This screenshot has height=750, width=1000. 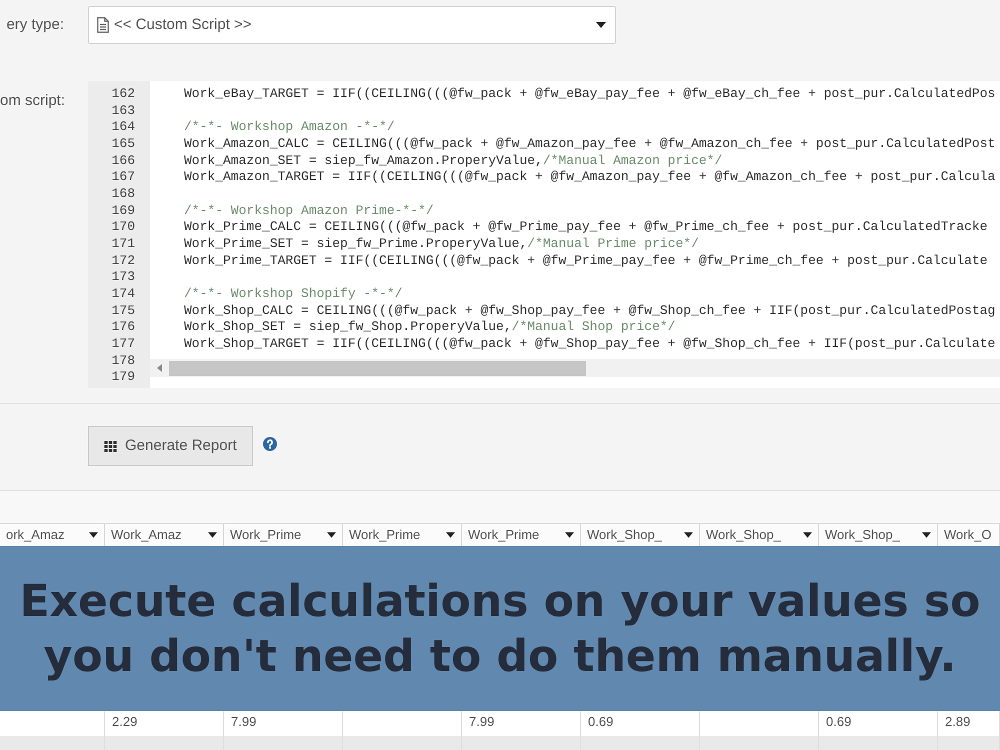 I want to click on line-number: 169, so click(x=122, y=211).